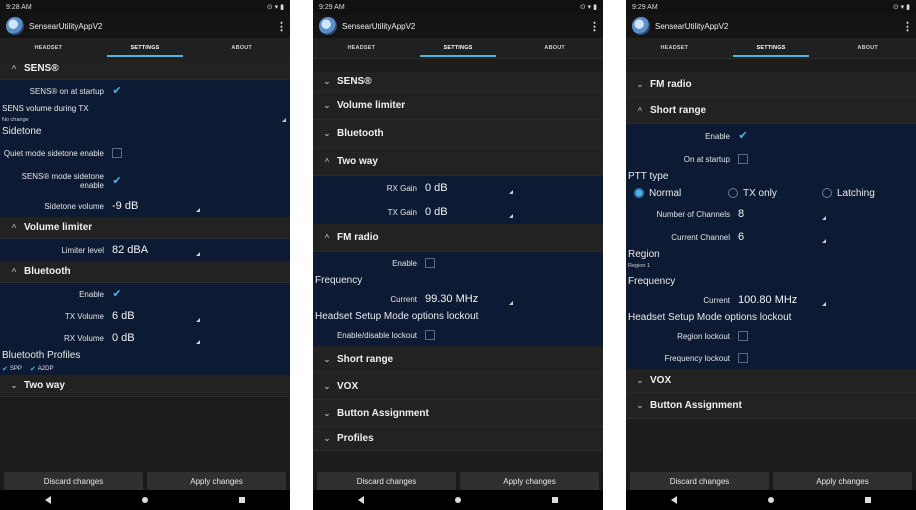 The height and width of the screenshot is (510, 916). I want to click on sens-volume-tx-select: No change, so click(145, 120).